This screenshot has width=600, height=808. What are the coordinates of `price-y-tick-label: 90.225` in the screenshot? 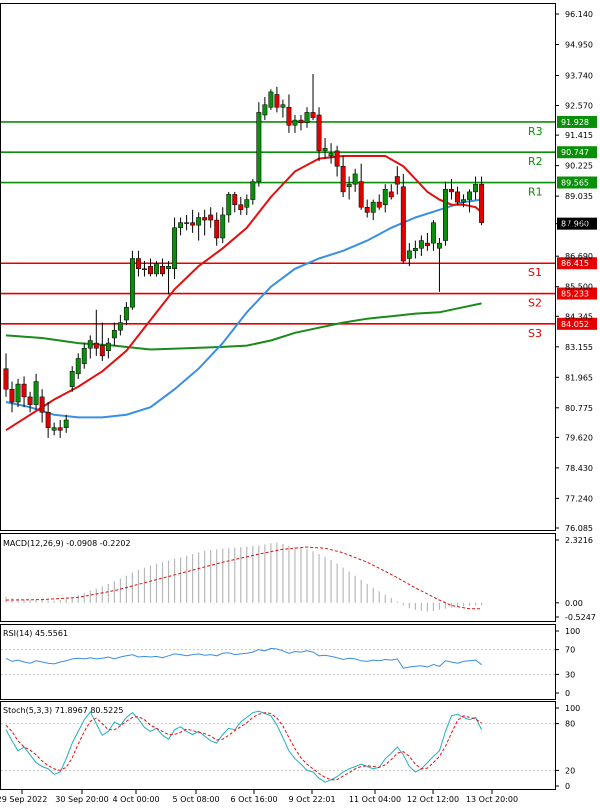 It's located at (579, 166).